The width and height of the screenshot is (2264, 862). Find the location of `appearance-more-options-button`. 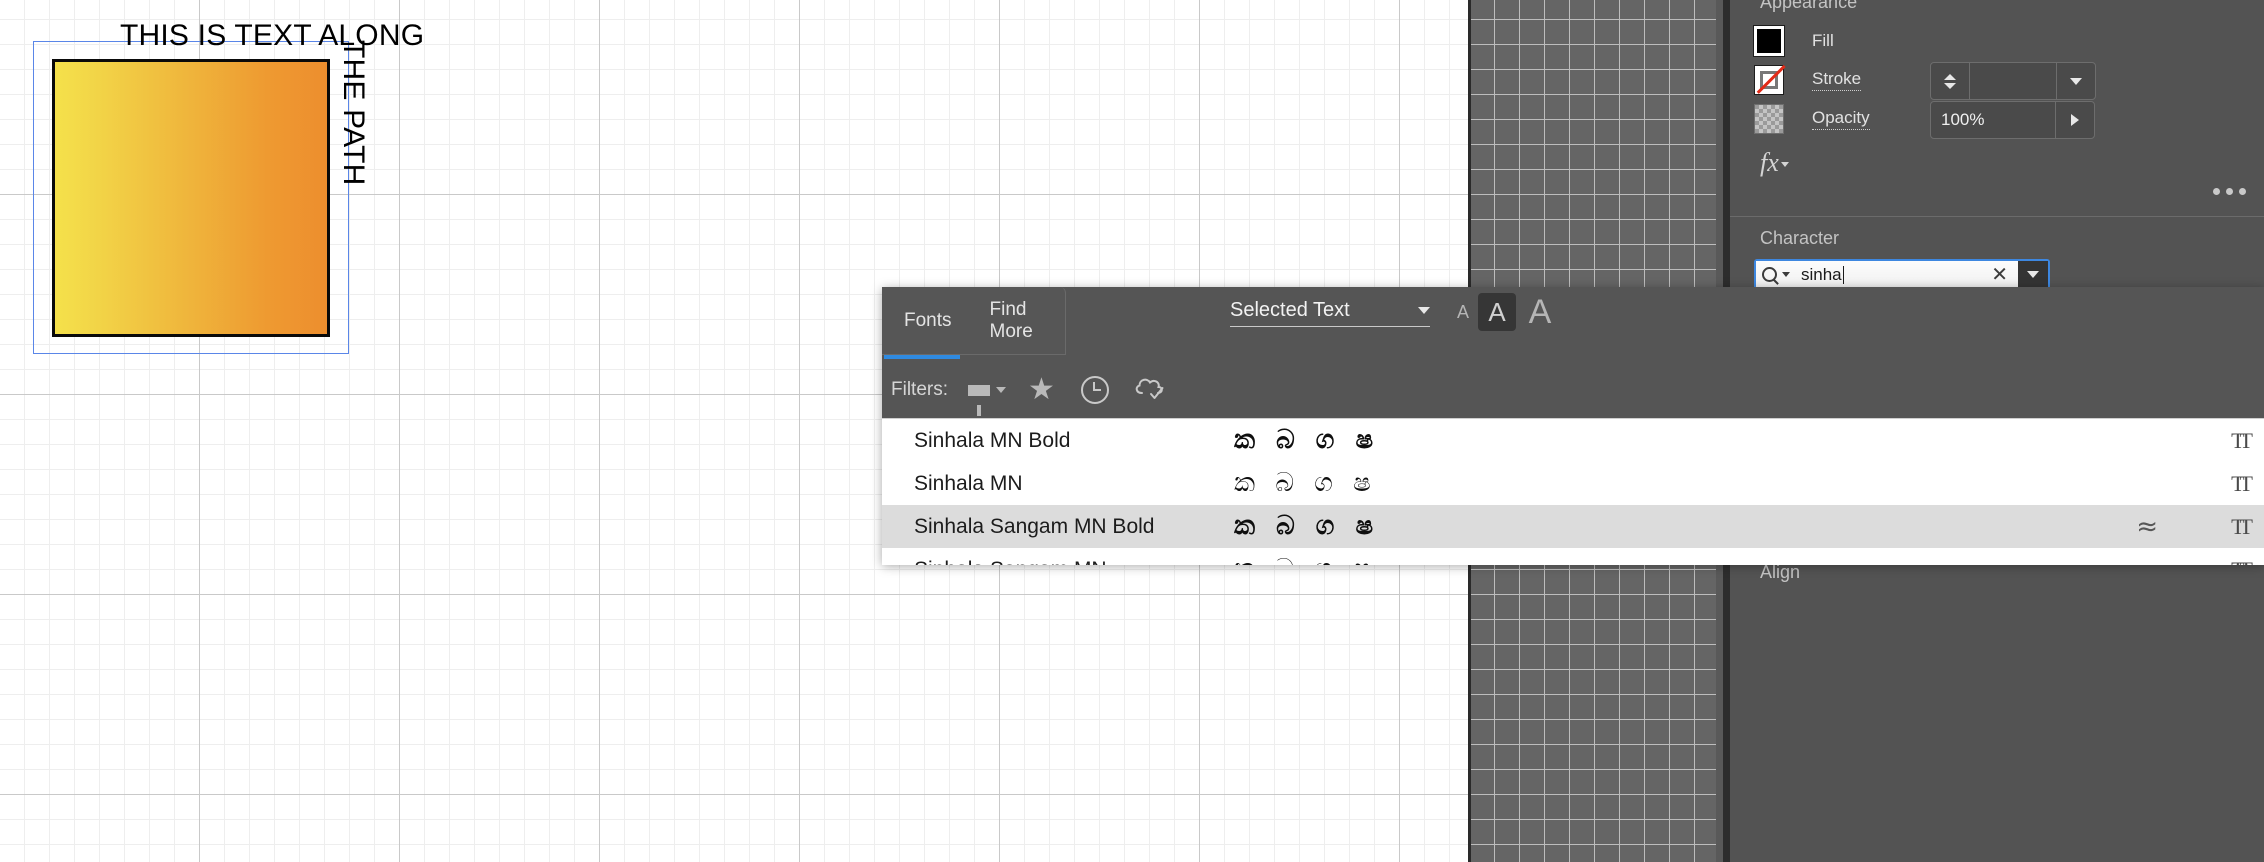

appearance-more-options-button is located at coordinates (2229, 191).